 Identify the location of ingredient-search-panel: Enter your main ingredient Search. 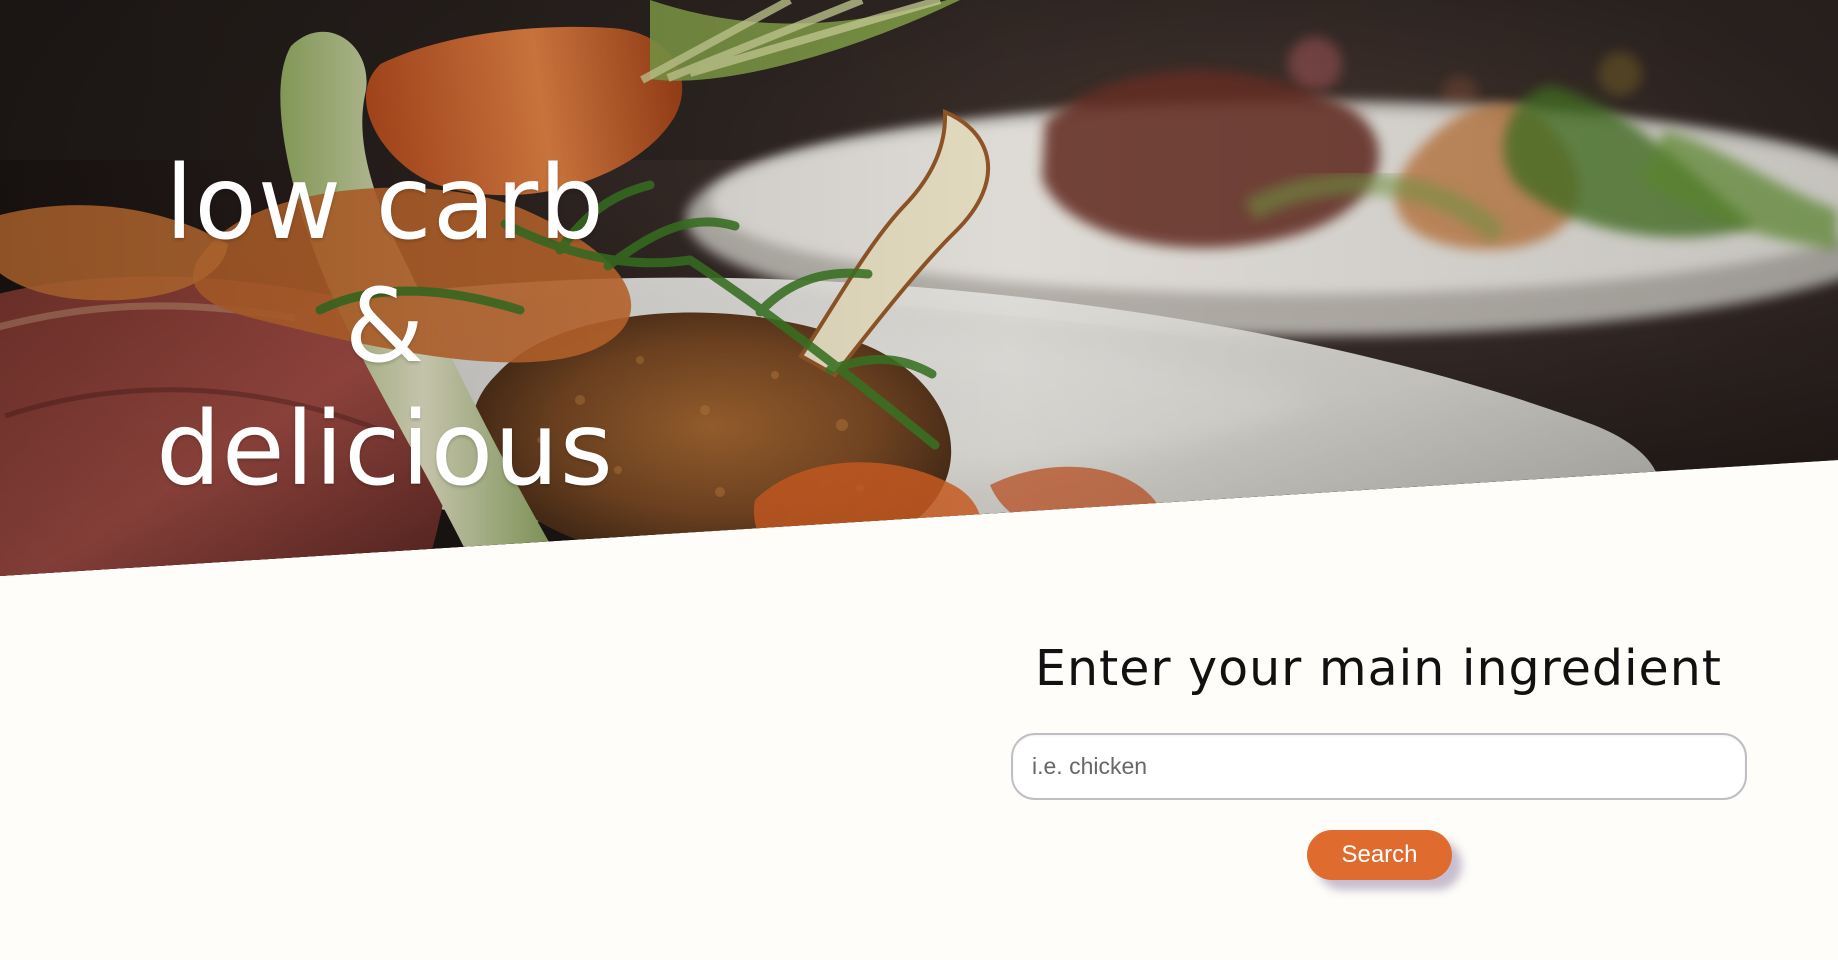
(1378, 752).